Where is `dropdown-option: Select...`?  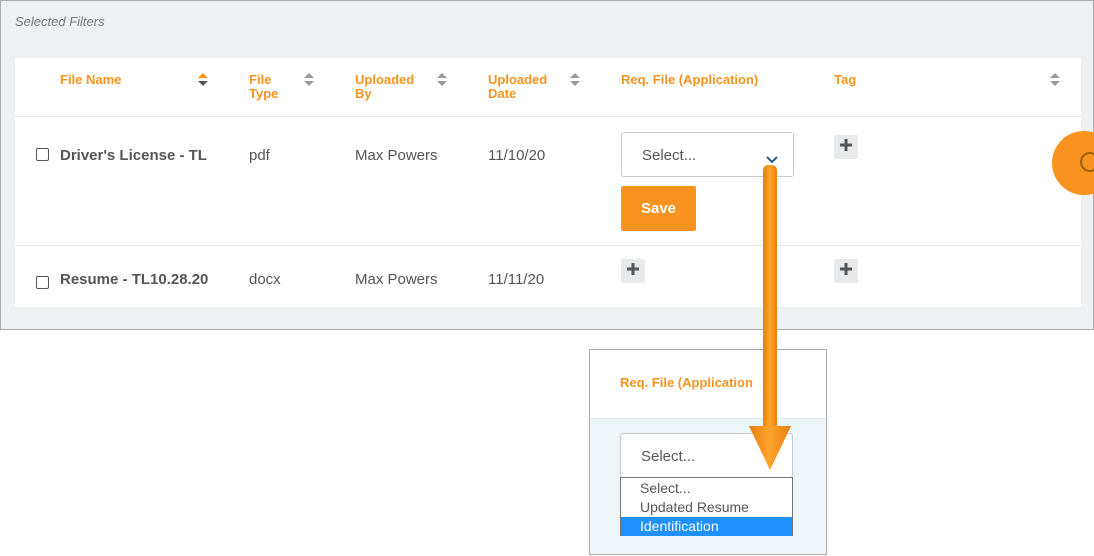
dropdown-option: Select... is located at coordinates (706, 488).